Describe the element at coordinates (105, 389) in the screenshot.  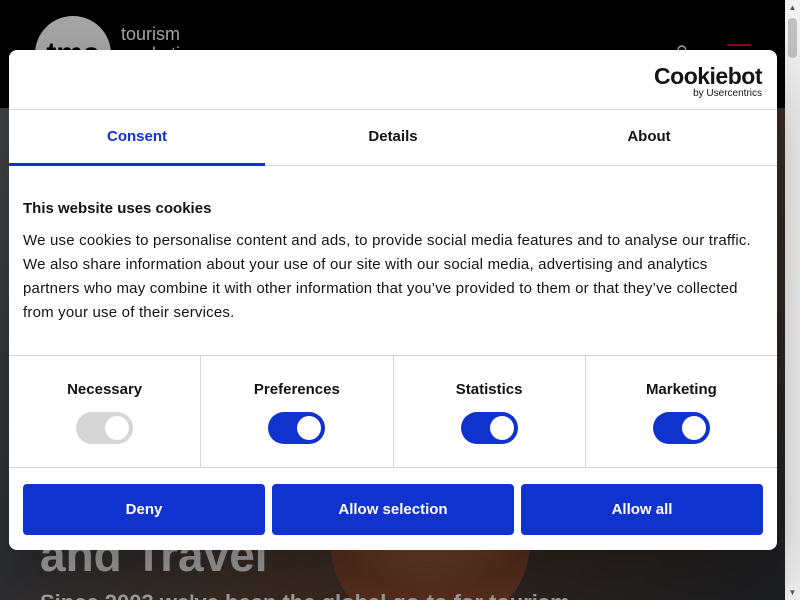
I see `toggle-label: Necessary` at that location.